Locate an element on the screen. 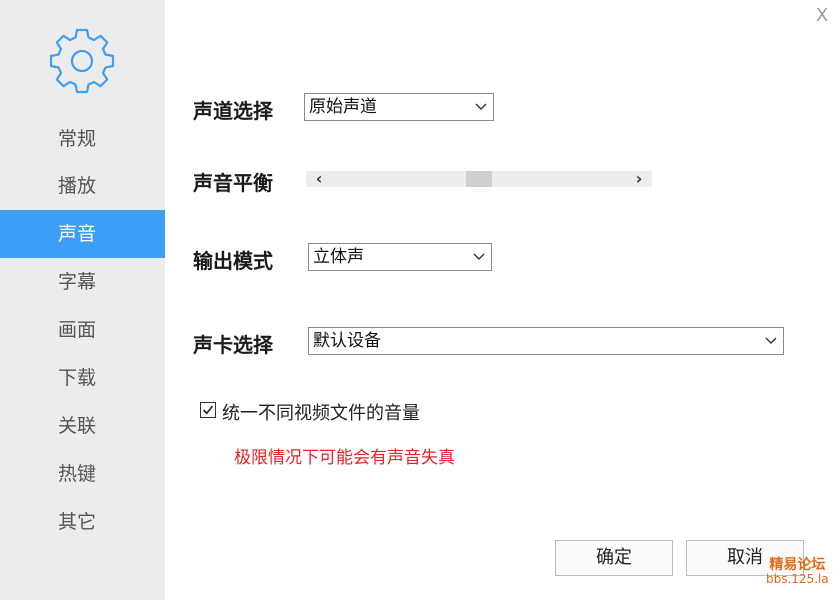 This screenshot has width=840, height=600. channel-label: 声道选择 is located at coordinates (233, 111).